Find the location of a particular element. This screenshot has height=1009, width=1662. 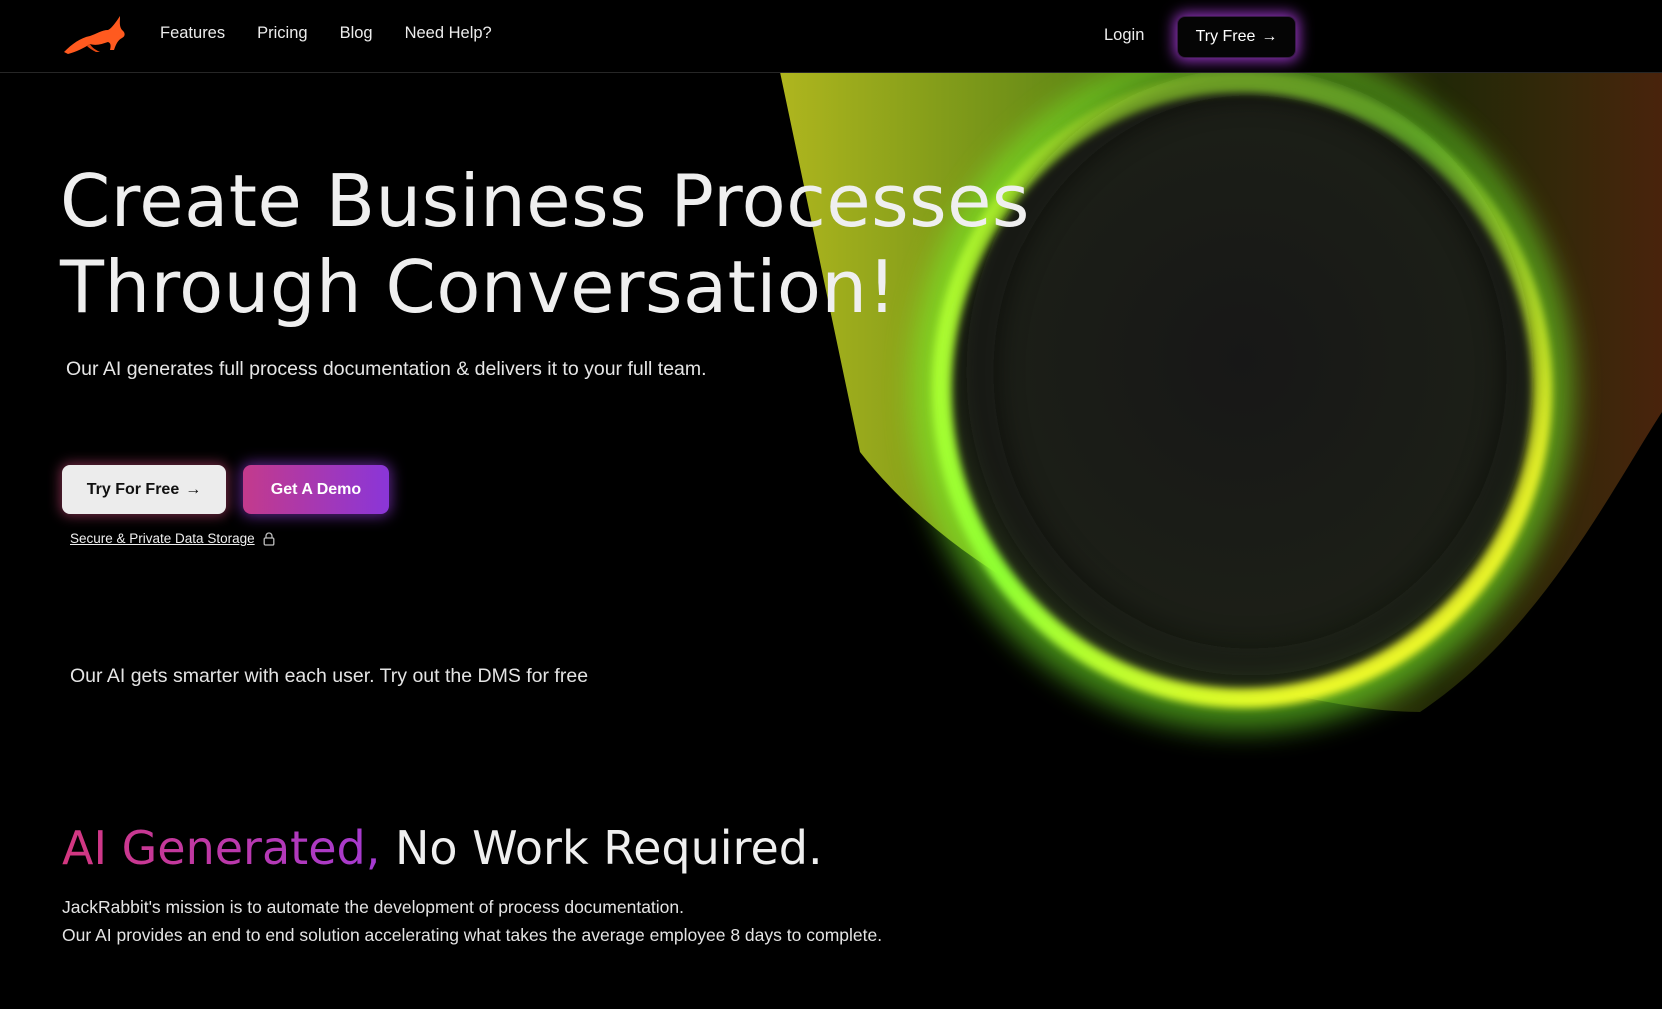

try-free-nav-label: Try Free is located at coordinates (1225, 36).